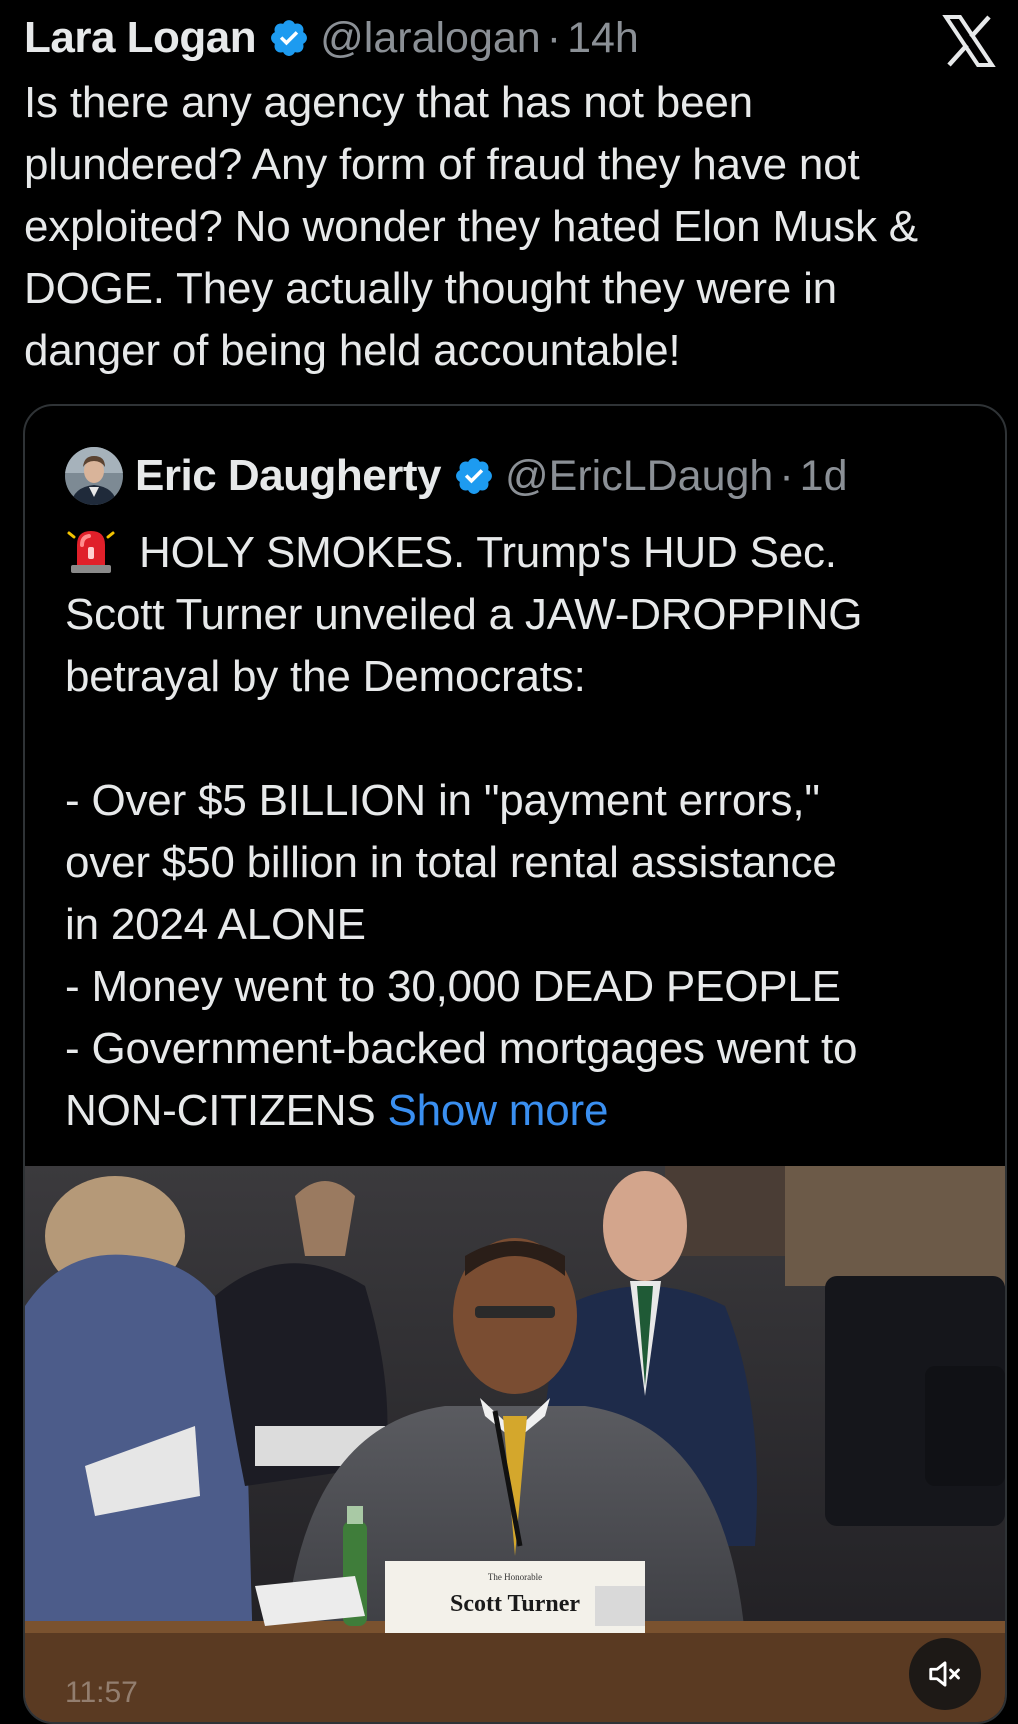 The image size is (1018, 1724). I want to click on mute-button, so click(945, 1674).